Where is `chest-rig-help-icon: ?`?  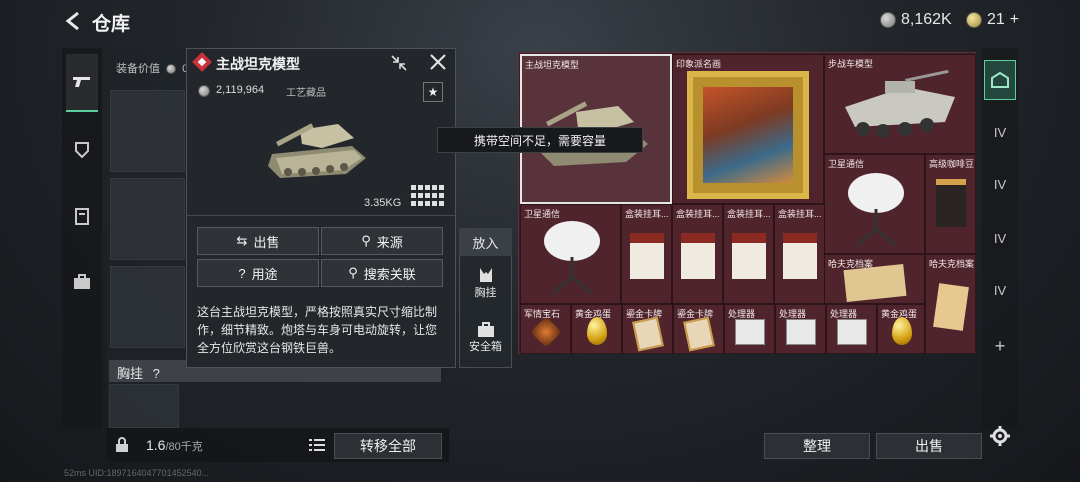 chest-rig-help-icon: ? is located at coordinates (156, 373).